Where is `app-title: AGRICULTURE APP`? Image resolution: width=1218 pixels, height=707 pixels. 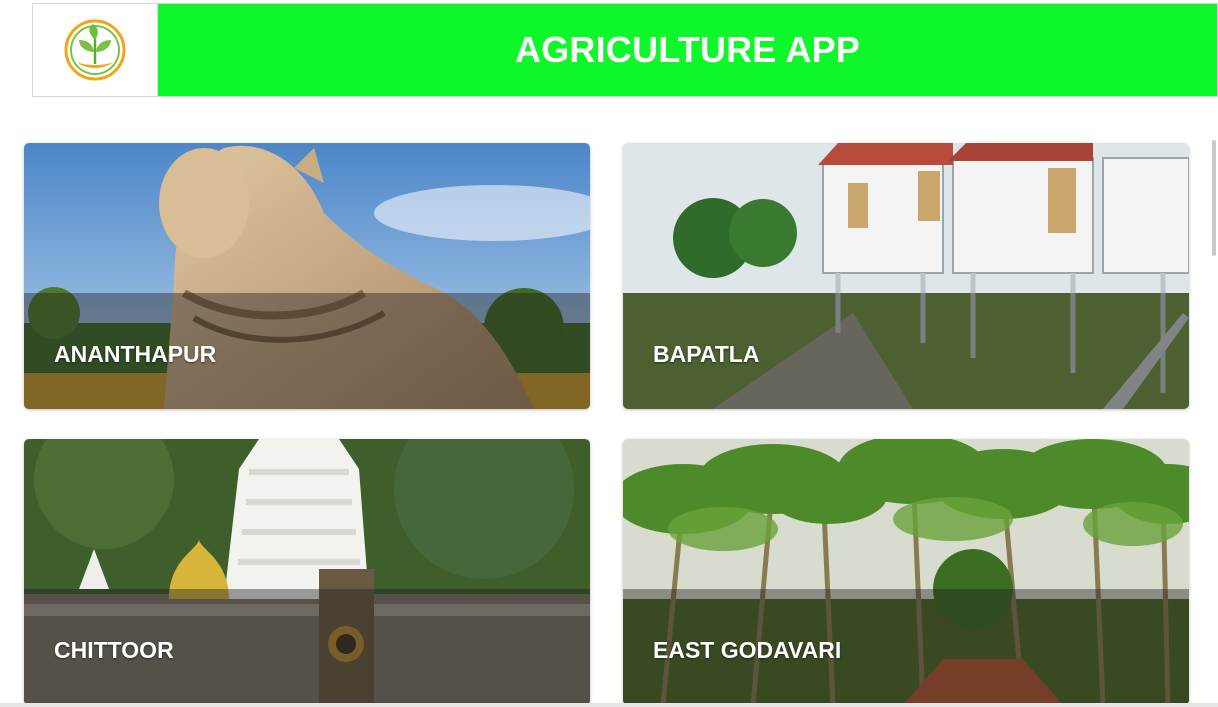 app-title: AGRICULTURE APP is located at coordinates (687, 49).